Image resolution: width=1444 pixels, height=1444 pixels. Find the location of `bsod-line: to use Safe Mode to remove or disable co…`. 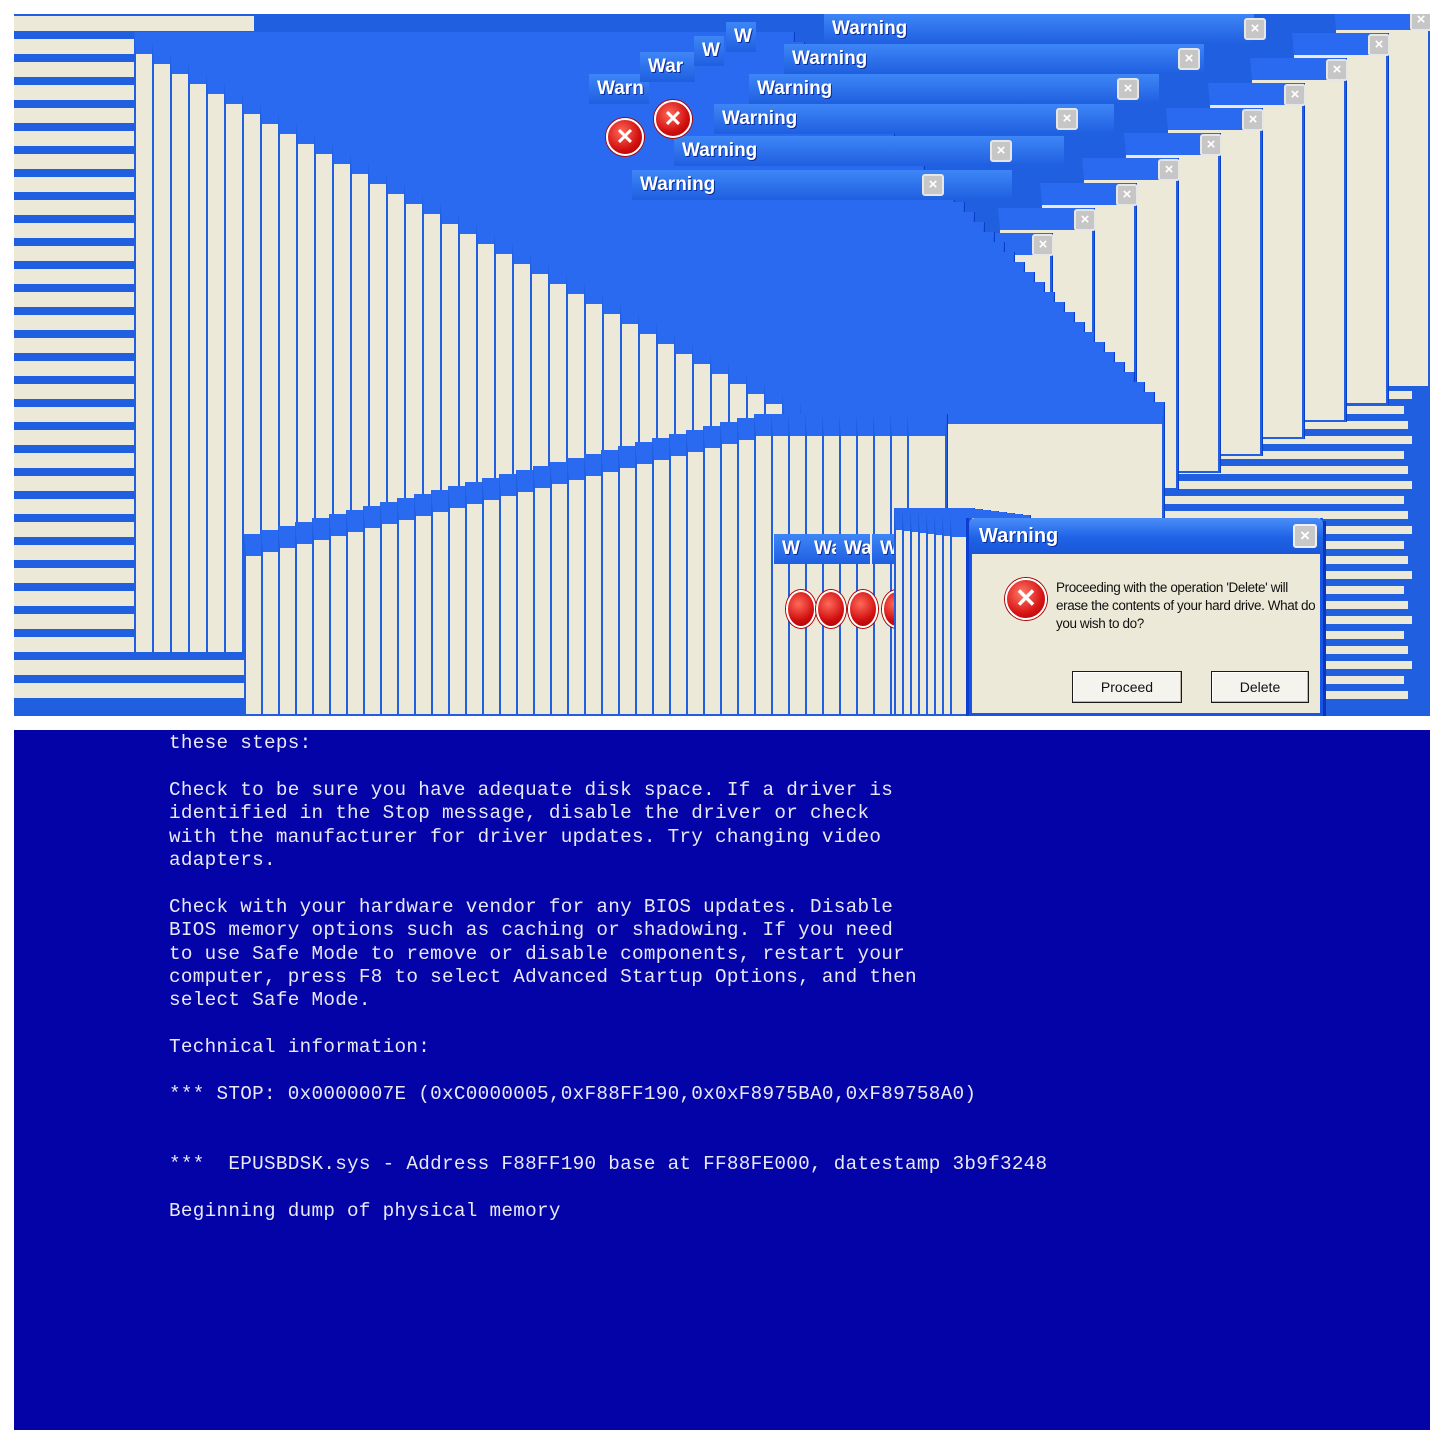

bsod-line: to use Safe Mode to remove or disable co… is located at coordinates (537, 953).